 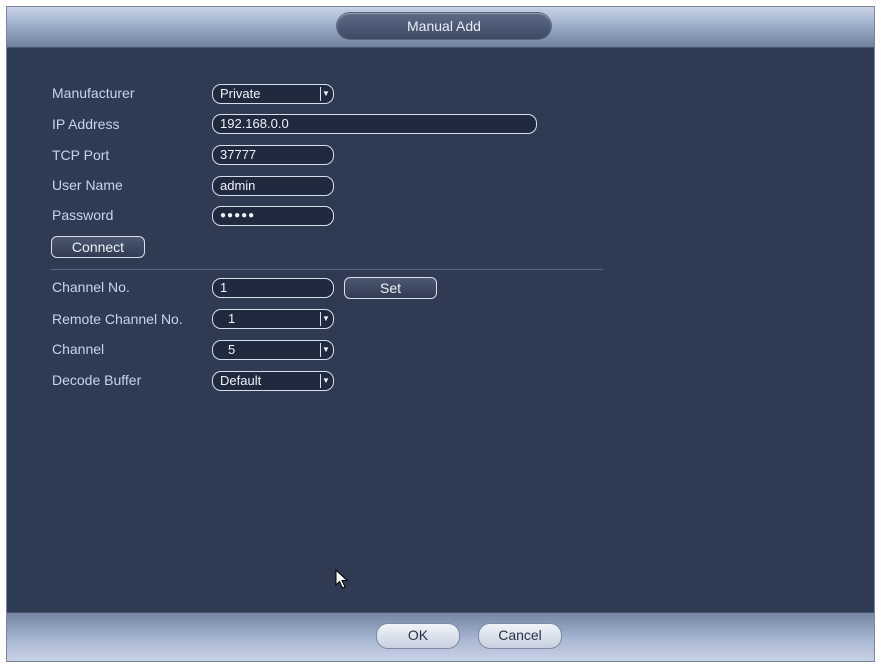 I want to click on footer-bar: OK Cancel, so click(x=440, y=636).